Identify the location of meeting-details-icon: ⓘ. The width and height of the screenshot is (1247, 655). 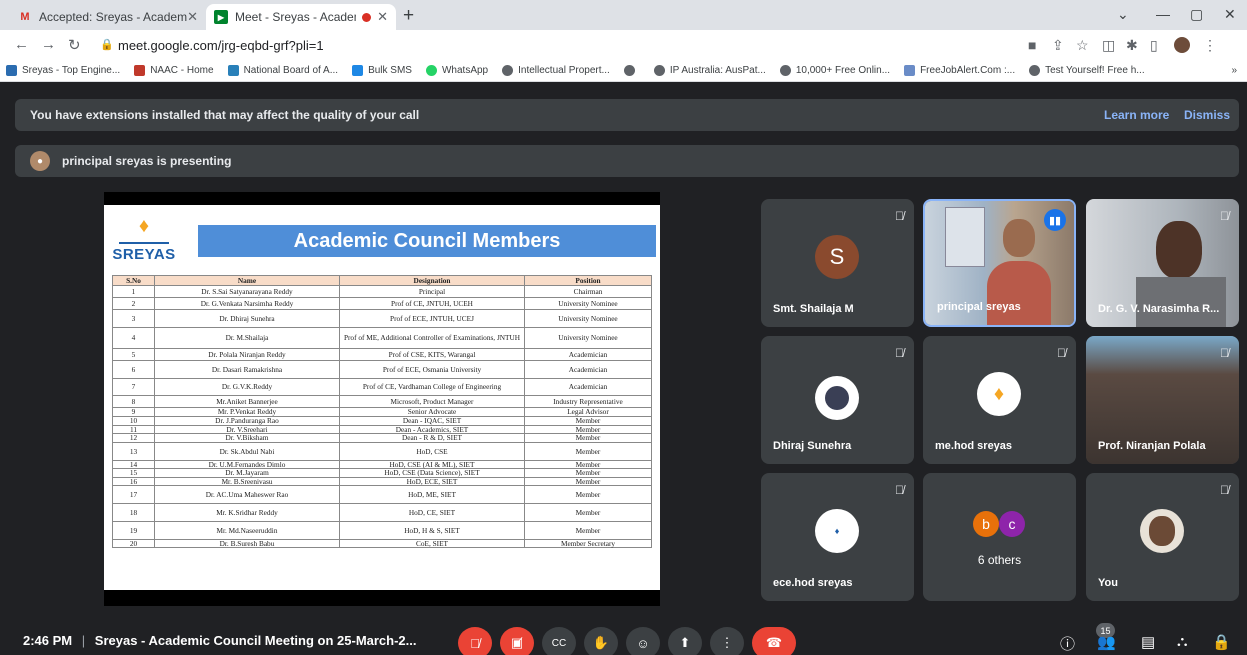
(1067, 643).